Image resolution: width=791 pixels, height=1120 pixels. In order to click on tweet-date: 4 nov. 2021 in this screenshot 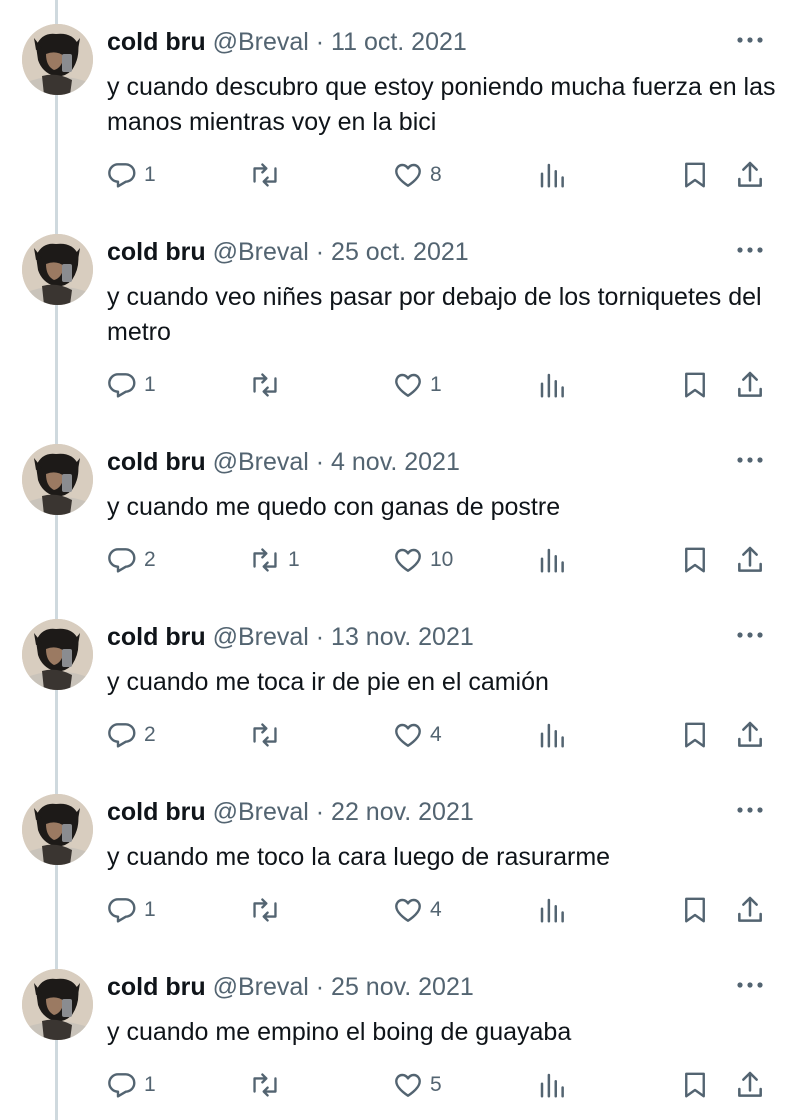, I will do `click(395, 462)`.